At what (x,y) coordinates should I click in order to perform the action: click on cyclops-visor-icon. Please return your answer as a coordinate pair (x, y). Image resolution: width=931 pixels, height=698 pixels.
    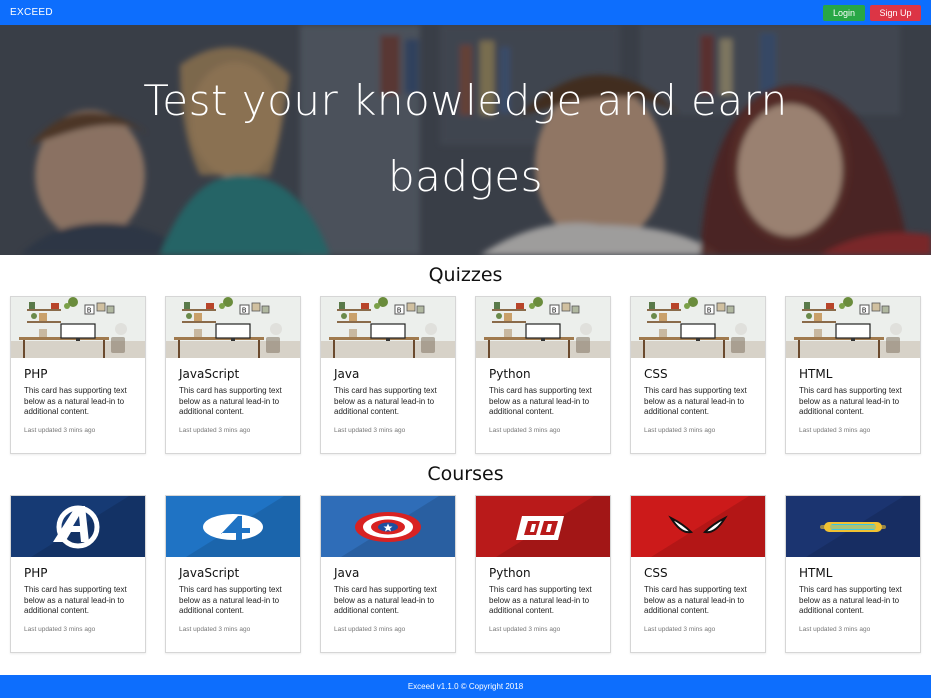
    Looking at the image, I should click on (853, 526).